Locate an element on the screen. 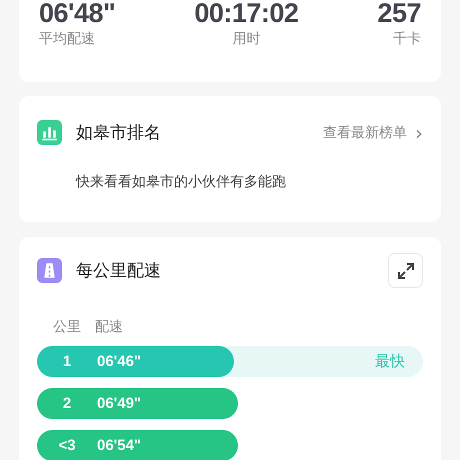 Image resolution: width=460 pixels, height=460 pixels. km-number: 1 is located at coordinates (67, 361).